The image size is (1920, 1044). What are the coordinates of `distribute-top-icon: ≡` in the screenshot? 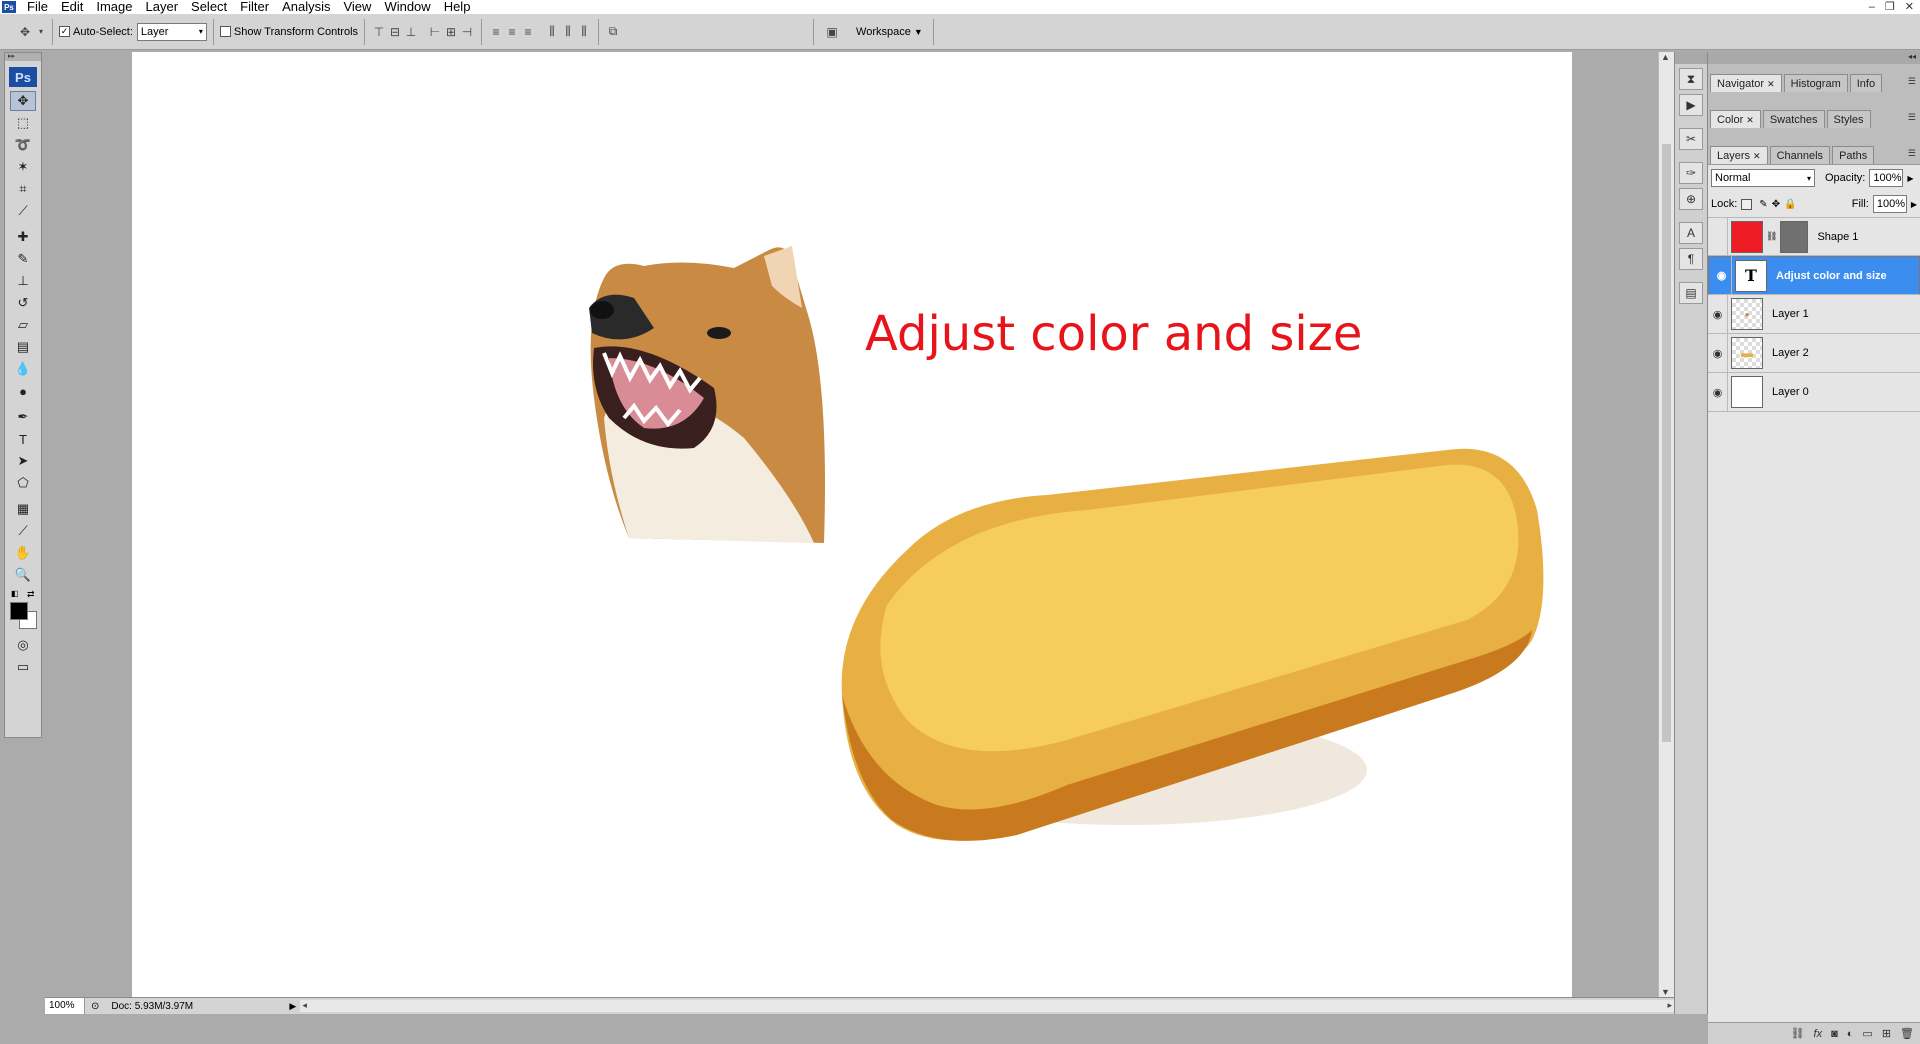 It's located at (496, 32).